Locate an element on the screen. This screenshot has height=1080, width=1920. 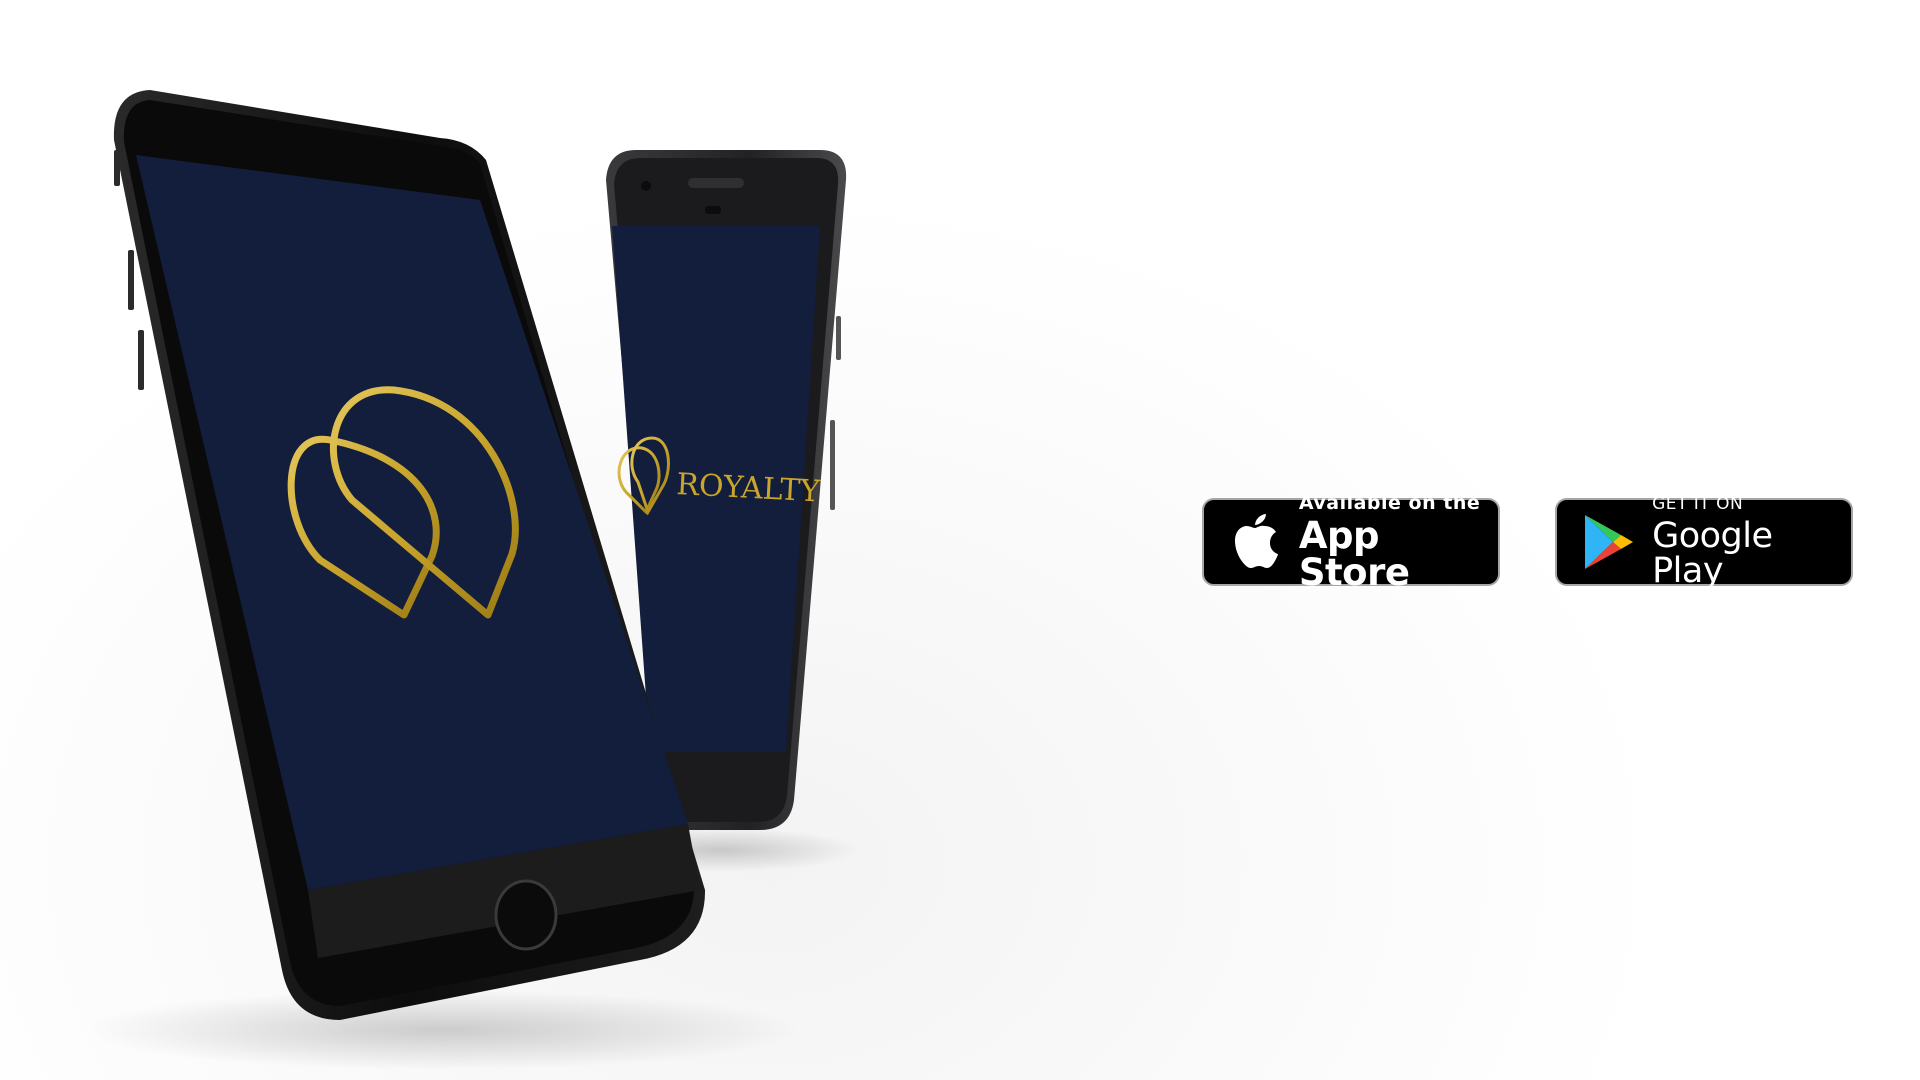
earpiece is located at coordinates (716, 183).